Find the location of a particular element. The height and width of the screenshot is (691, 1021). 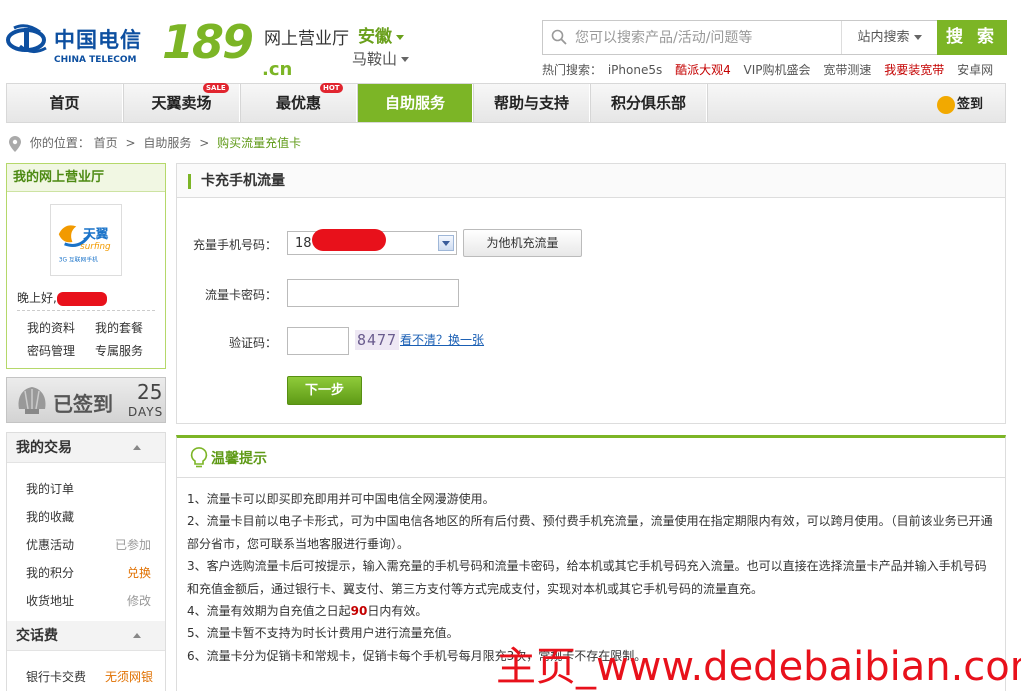

watermark-text: 主页_www.dedebaibian.com is located at coordinates (758, 667).